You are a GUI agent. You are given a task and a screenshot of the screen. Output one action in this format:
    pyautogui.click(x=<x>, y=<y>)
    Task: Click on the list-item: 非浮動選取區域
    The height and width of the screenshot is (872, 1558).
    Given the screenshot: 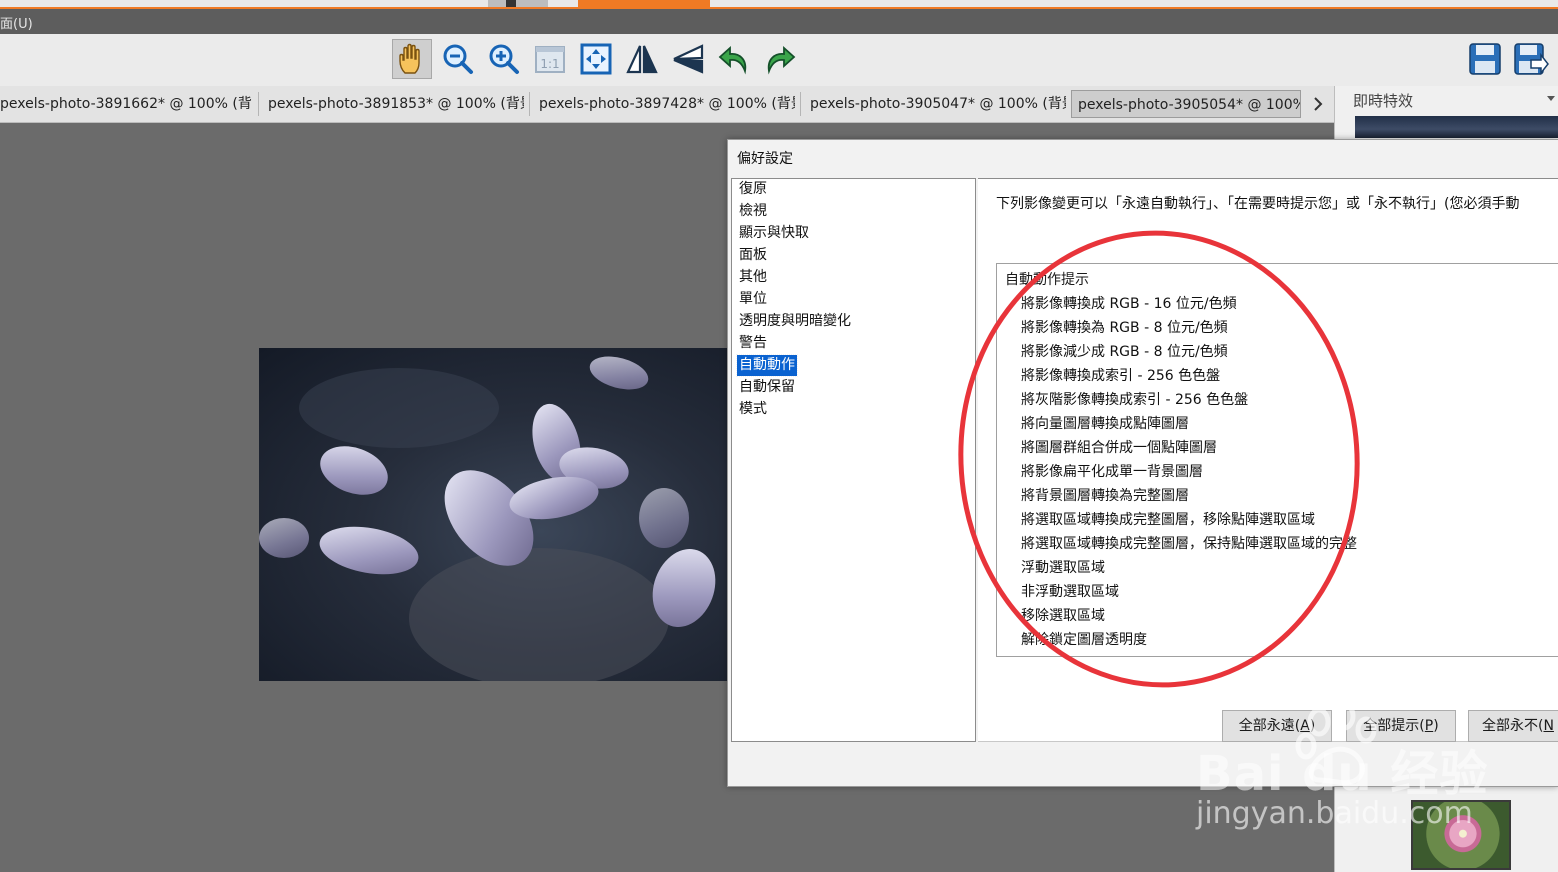 What is the action you would take?
    pyautogui.click(x=1070, y=591)
    